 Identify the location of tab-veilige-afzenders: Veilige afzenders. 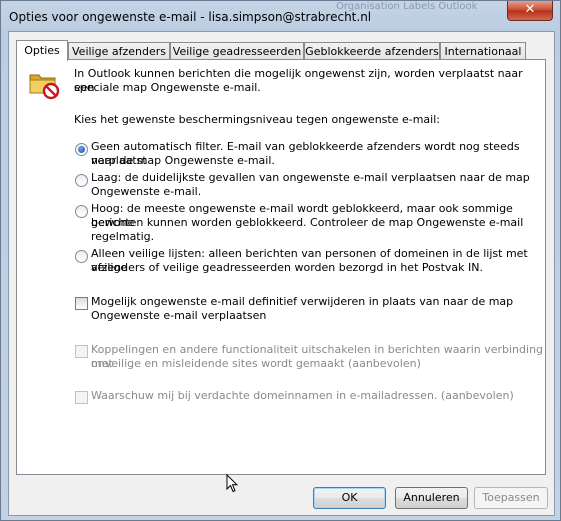
(119, 51).